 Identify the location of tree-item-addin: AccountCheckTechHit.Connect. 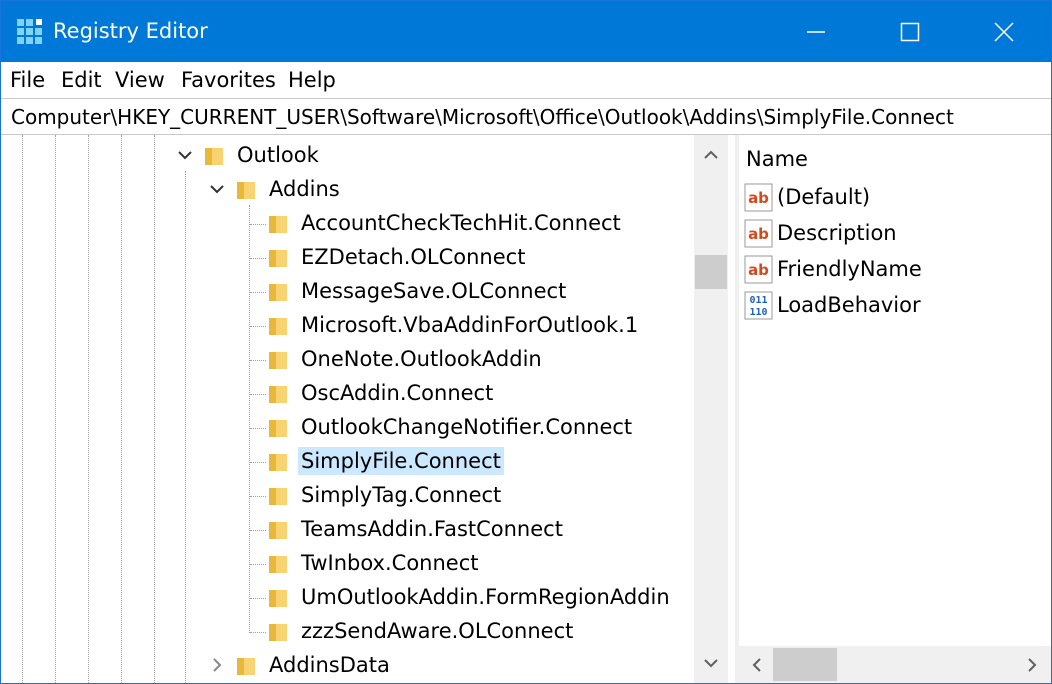
(346, 224).